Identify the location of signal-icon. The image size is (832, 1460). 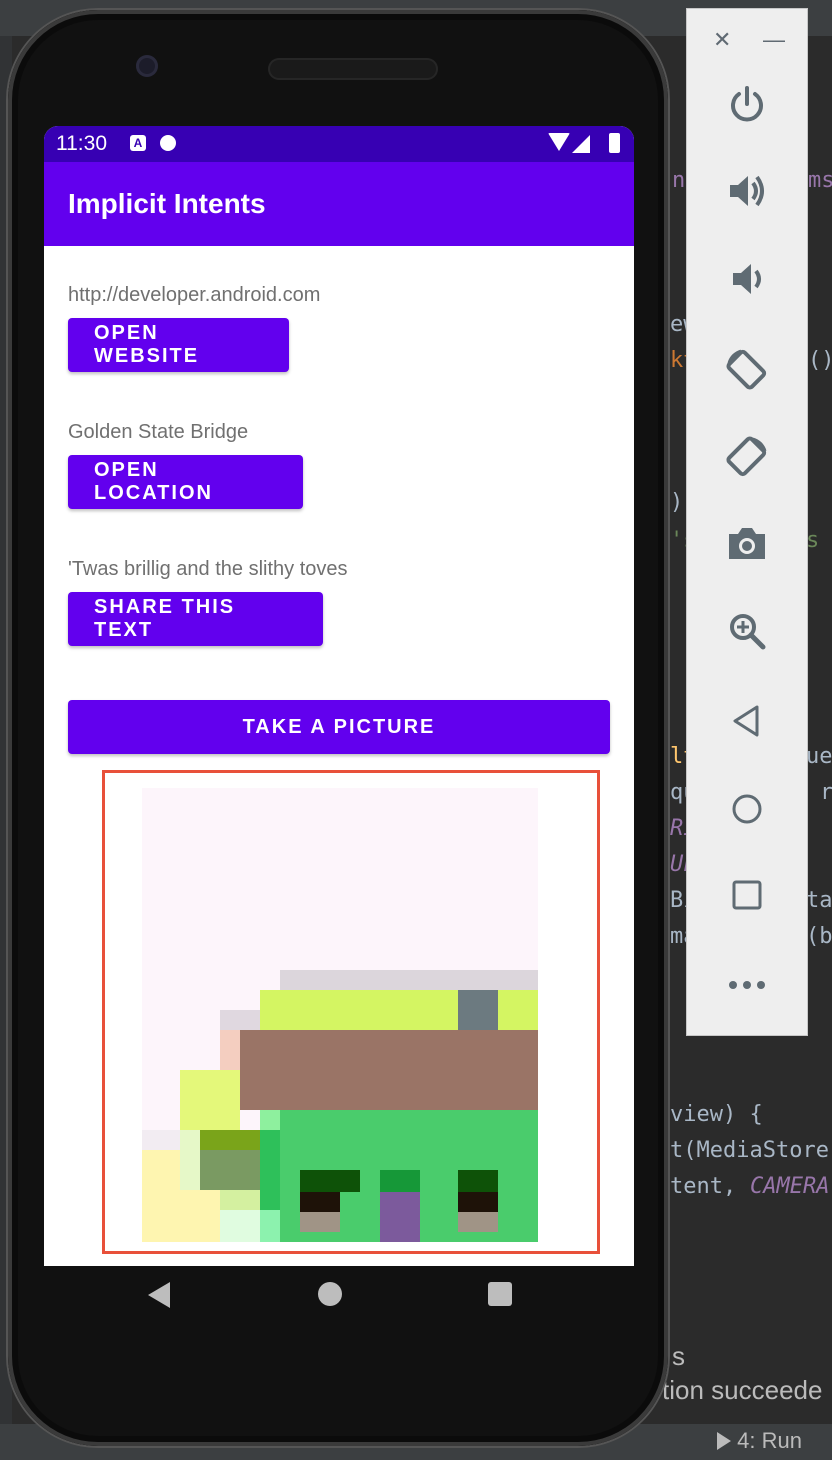
(581, 144).